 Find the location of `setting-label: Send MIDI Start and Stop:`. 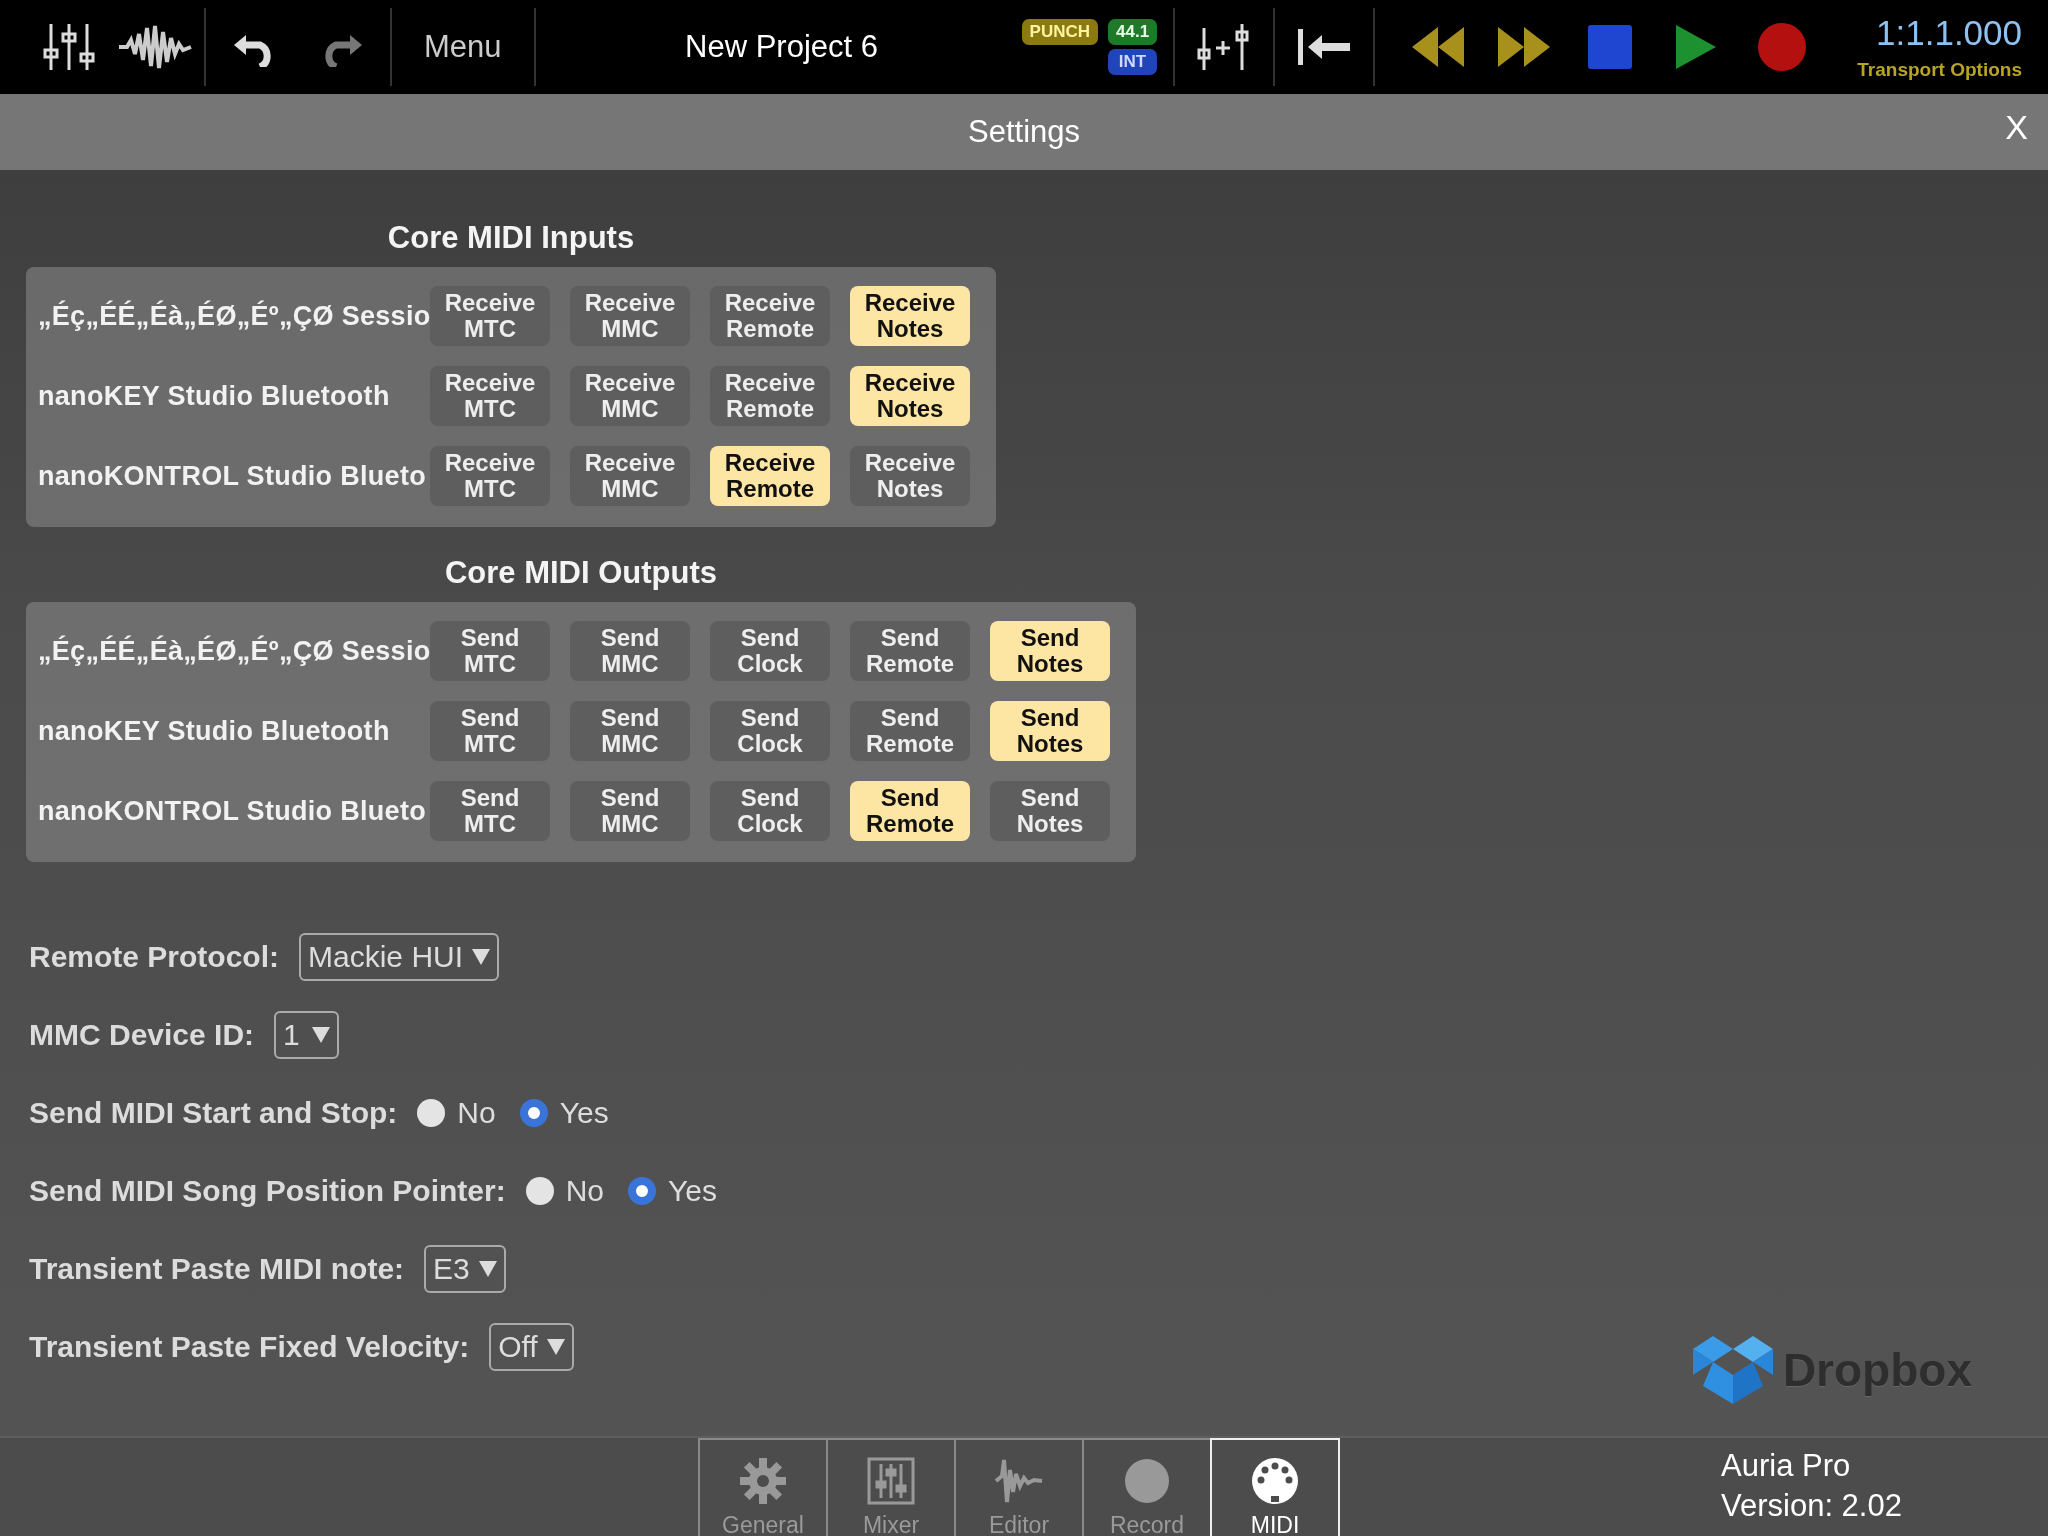

setting-label: Send MIDI Start and Stop: is located at coordinates (213, 1112).